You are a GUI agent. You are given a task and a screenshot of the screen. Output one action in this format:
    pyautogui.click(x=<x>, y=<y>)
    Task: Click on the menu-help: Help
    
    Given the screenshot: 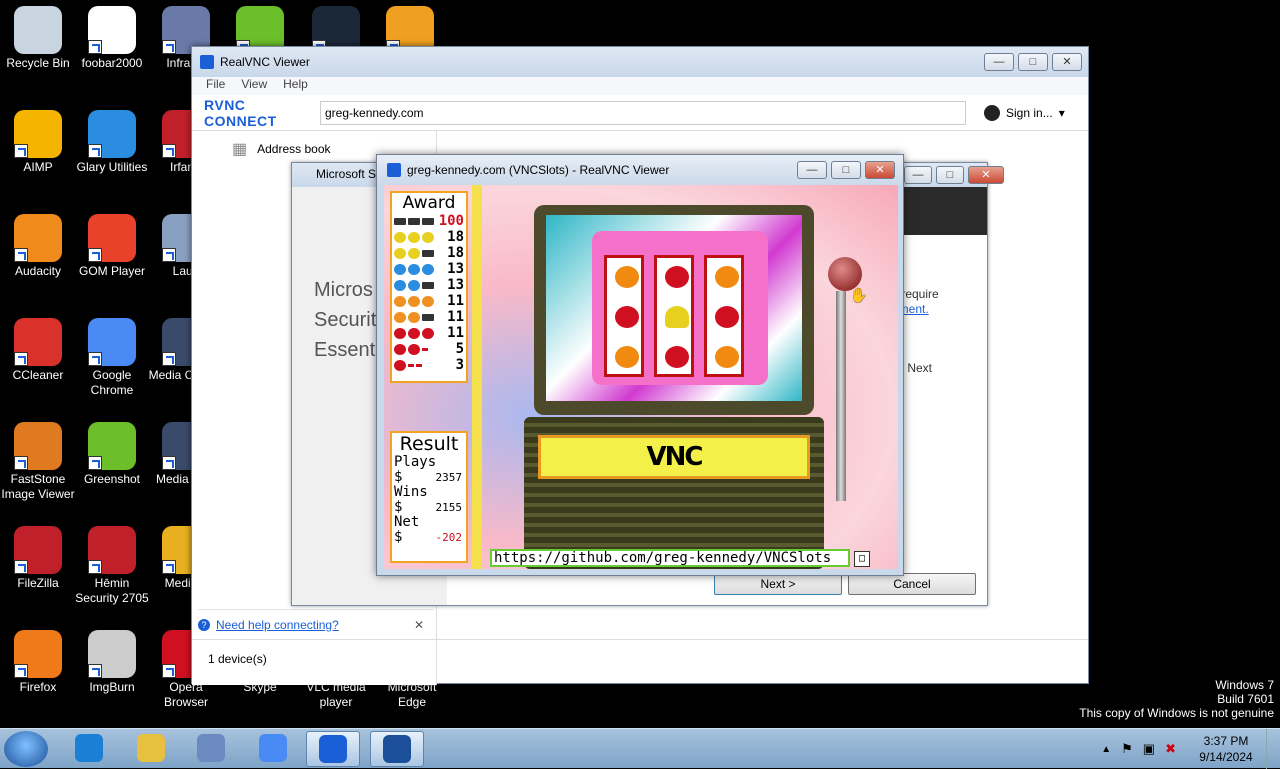 What is the action you would take?
    pyautogui.click(x=295, y=86)
    